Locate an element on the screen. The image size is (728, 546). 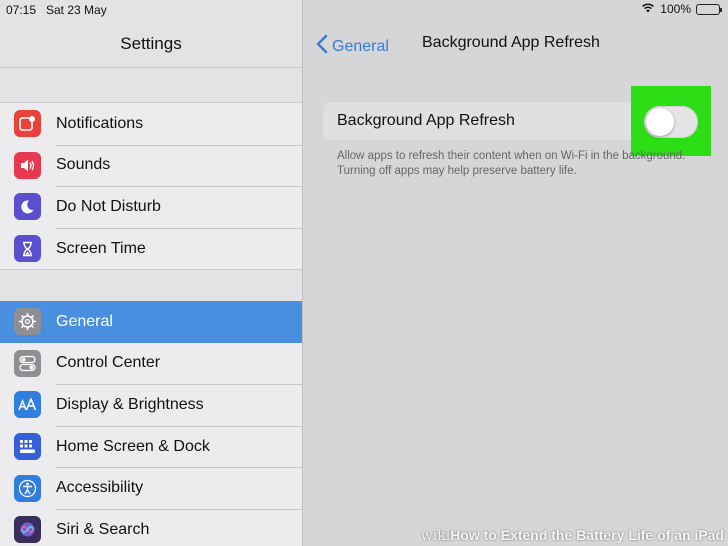
toggles-icon is located at coordinates (27, 363).